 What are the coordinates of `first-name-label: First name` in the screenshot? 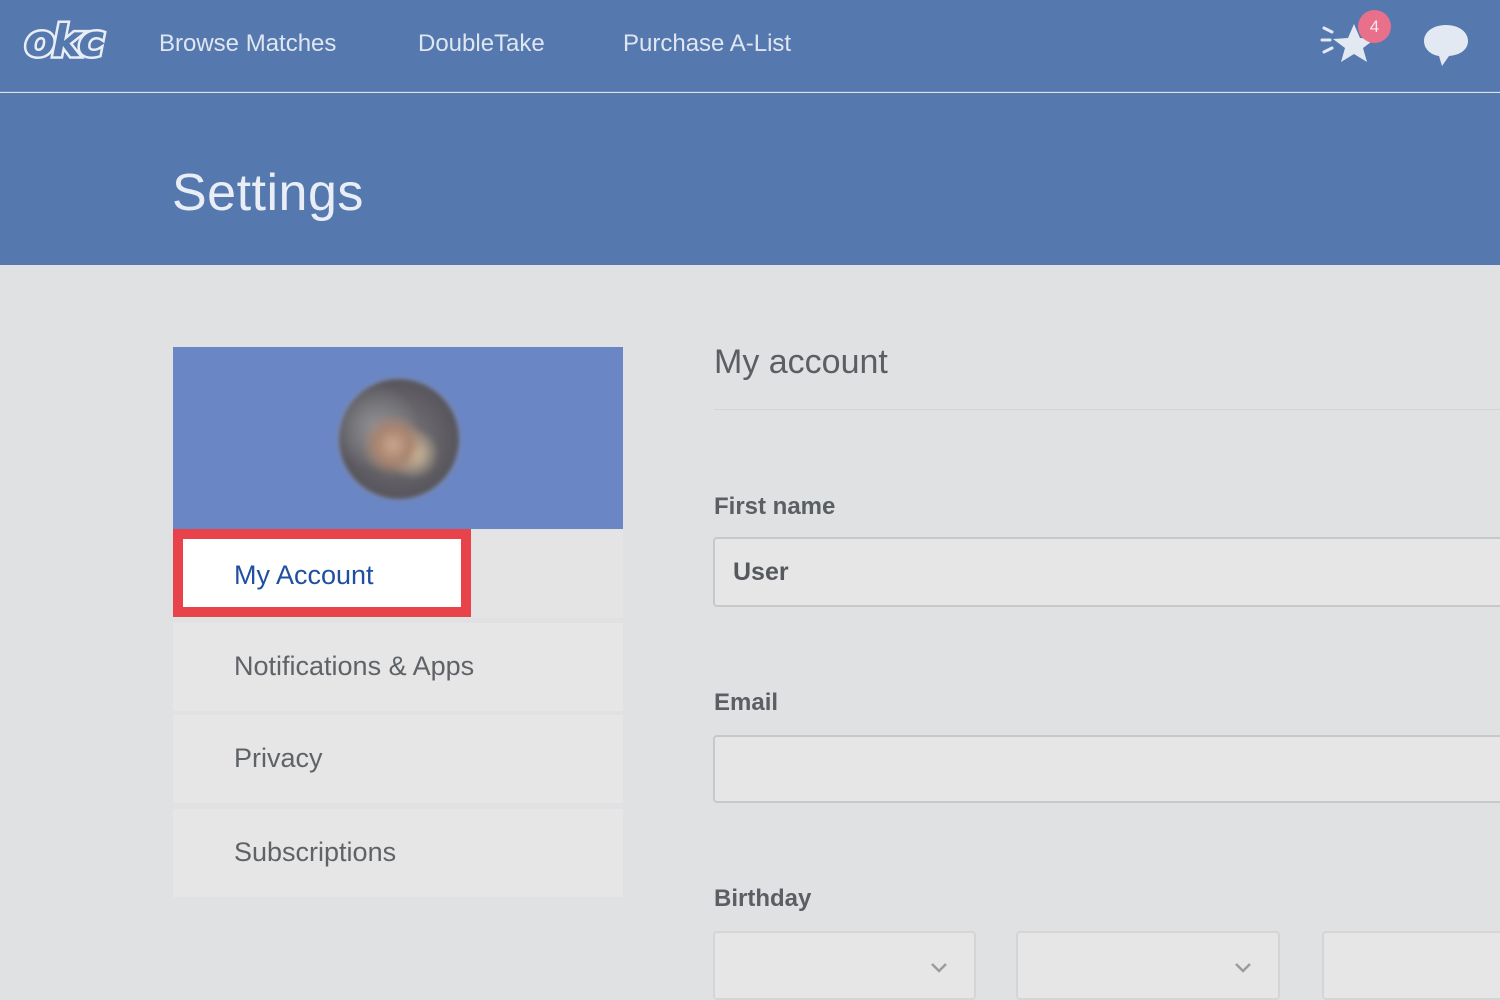 It's located at (775, 506).